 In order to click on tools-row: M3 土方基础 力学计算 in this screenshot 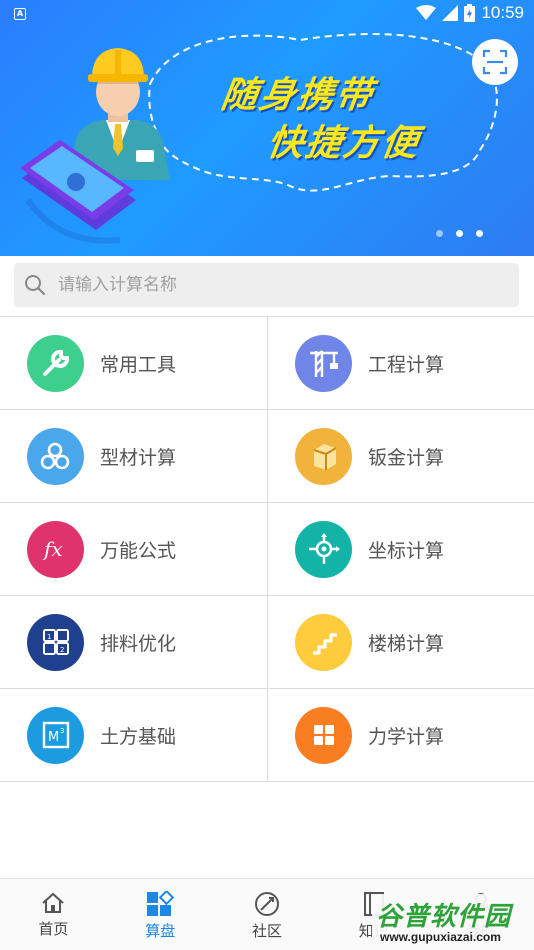, I will do `click(267, 735)`.